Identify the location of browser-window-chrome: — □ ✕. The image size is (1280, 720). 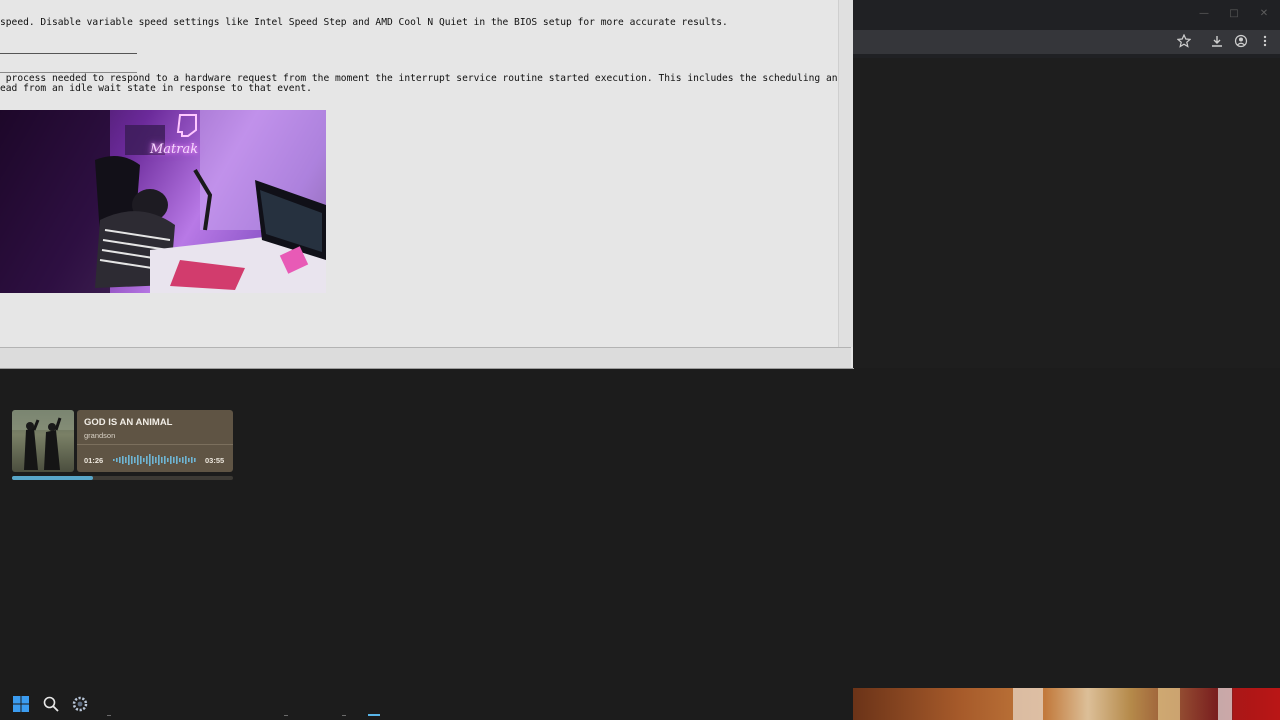
(1066, 29).